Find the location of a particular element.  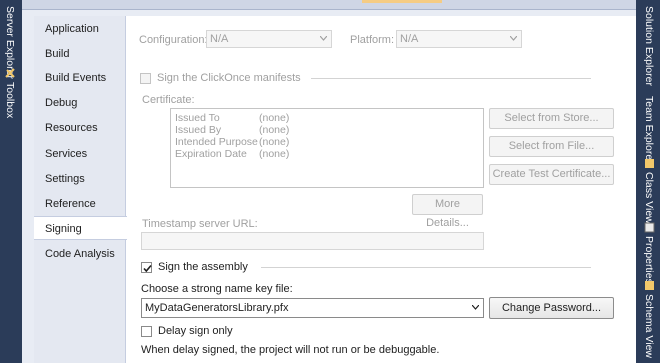

key-file-value: MyDataGeneratorsLibrary.pfx is located at coordinates (217, 308).